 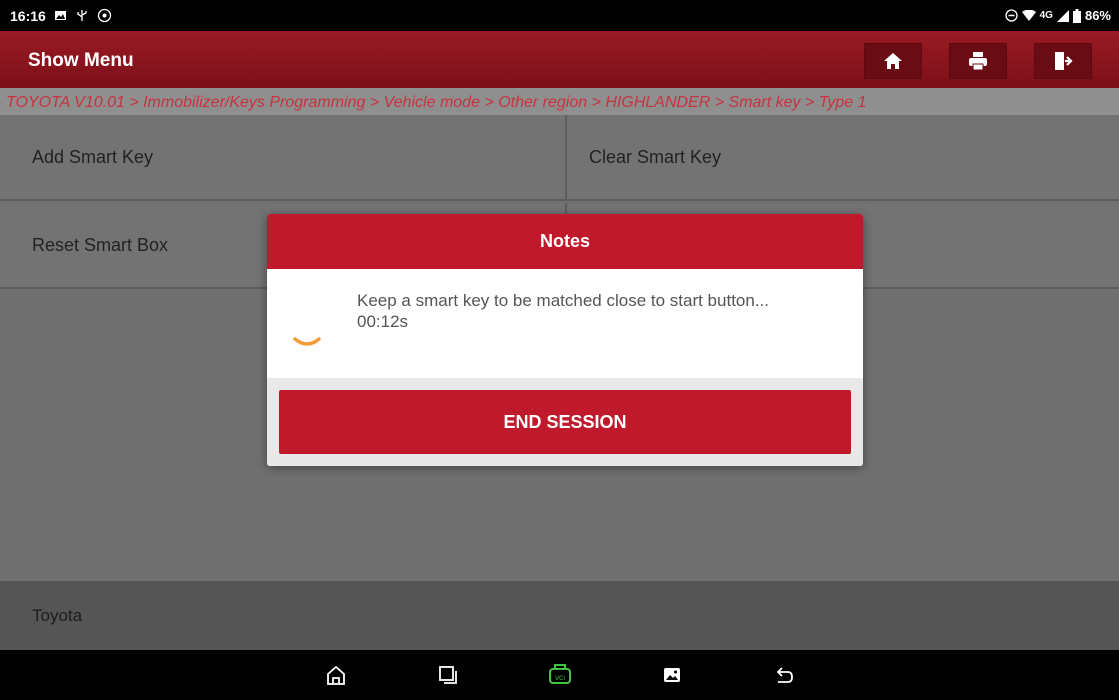 I want to click on status-time: 16:16, so click(x=28, y=15).